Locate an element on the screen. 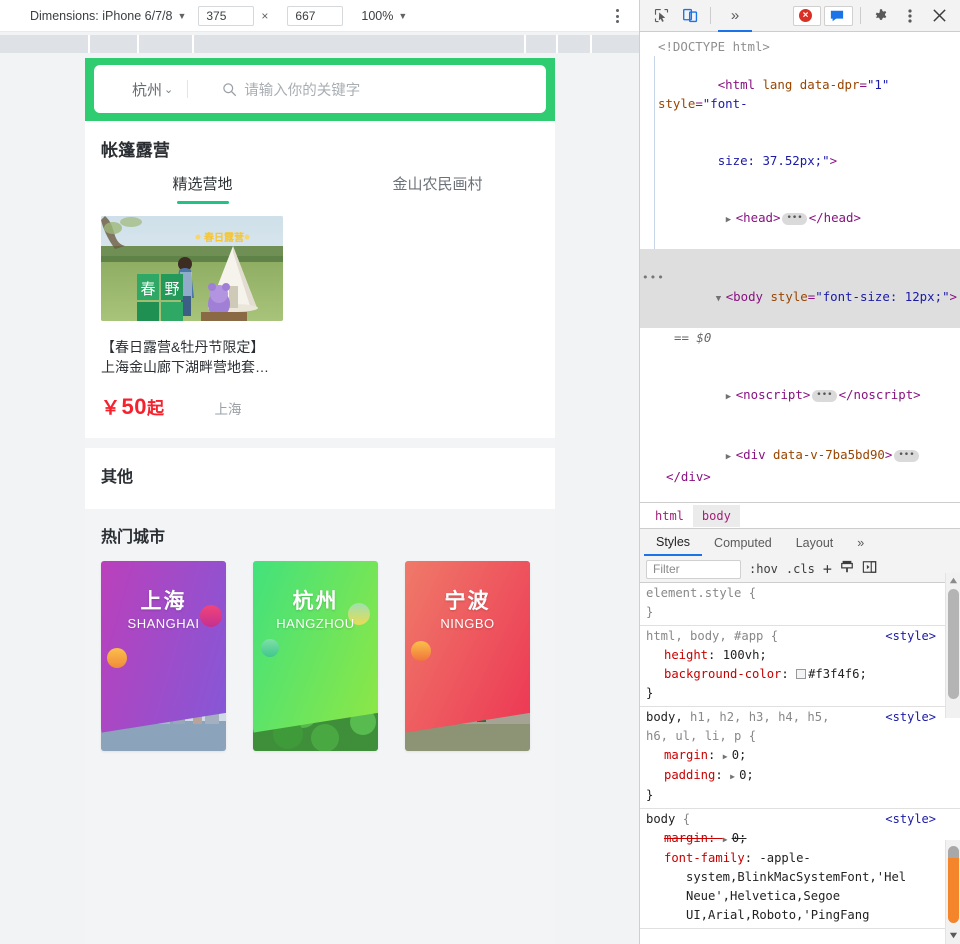  search-box: 杭州 ⌄ 请输入你的关键字 is located at coordinates (320, 89).